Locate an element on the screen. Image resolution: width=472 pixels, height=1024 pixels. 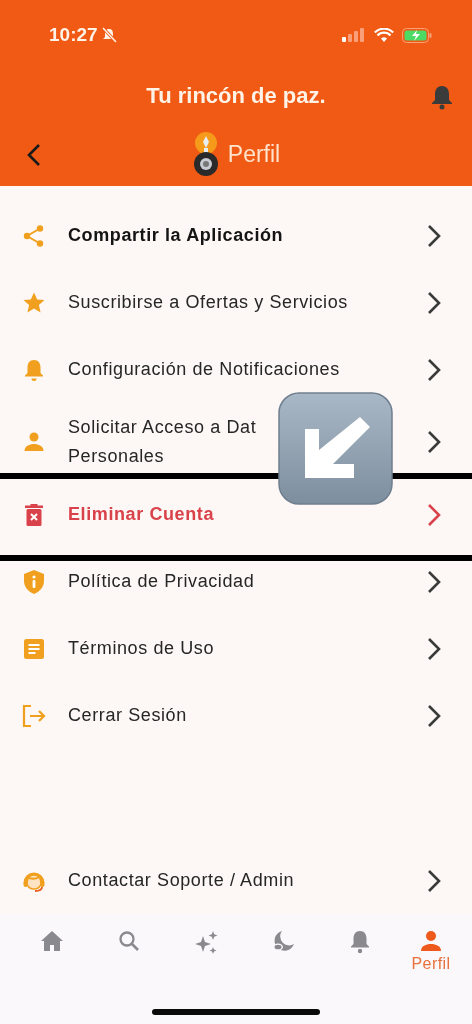
menu-item: Compartir la Aplicación is located at coordinates (236, 235).